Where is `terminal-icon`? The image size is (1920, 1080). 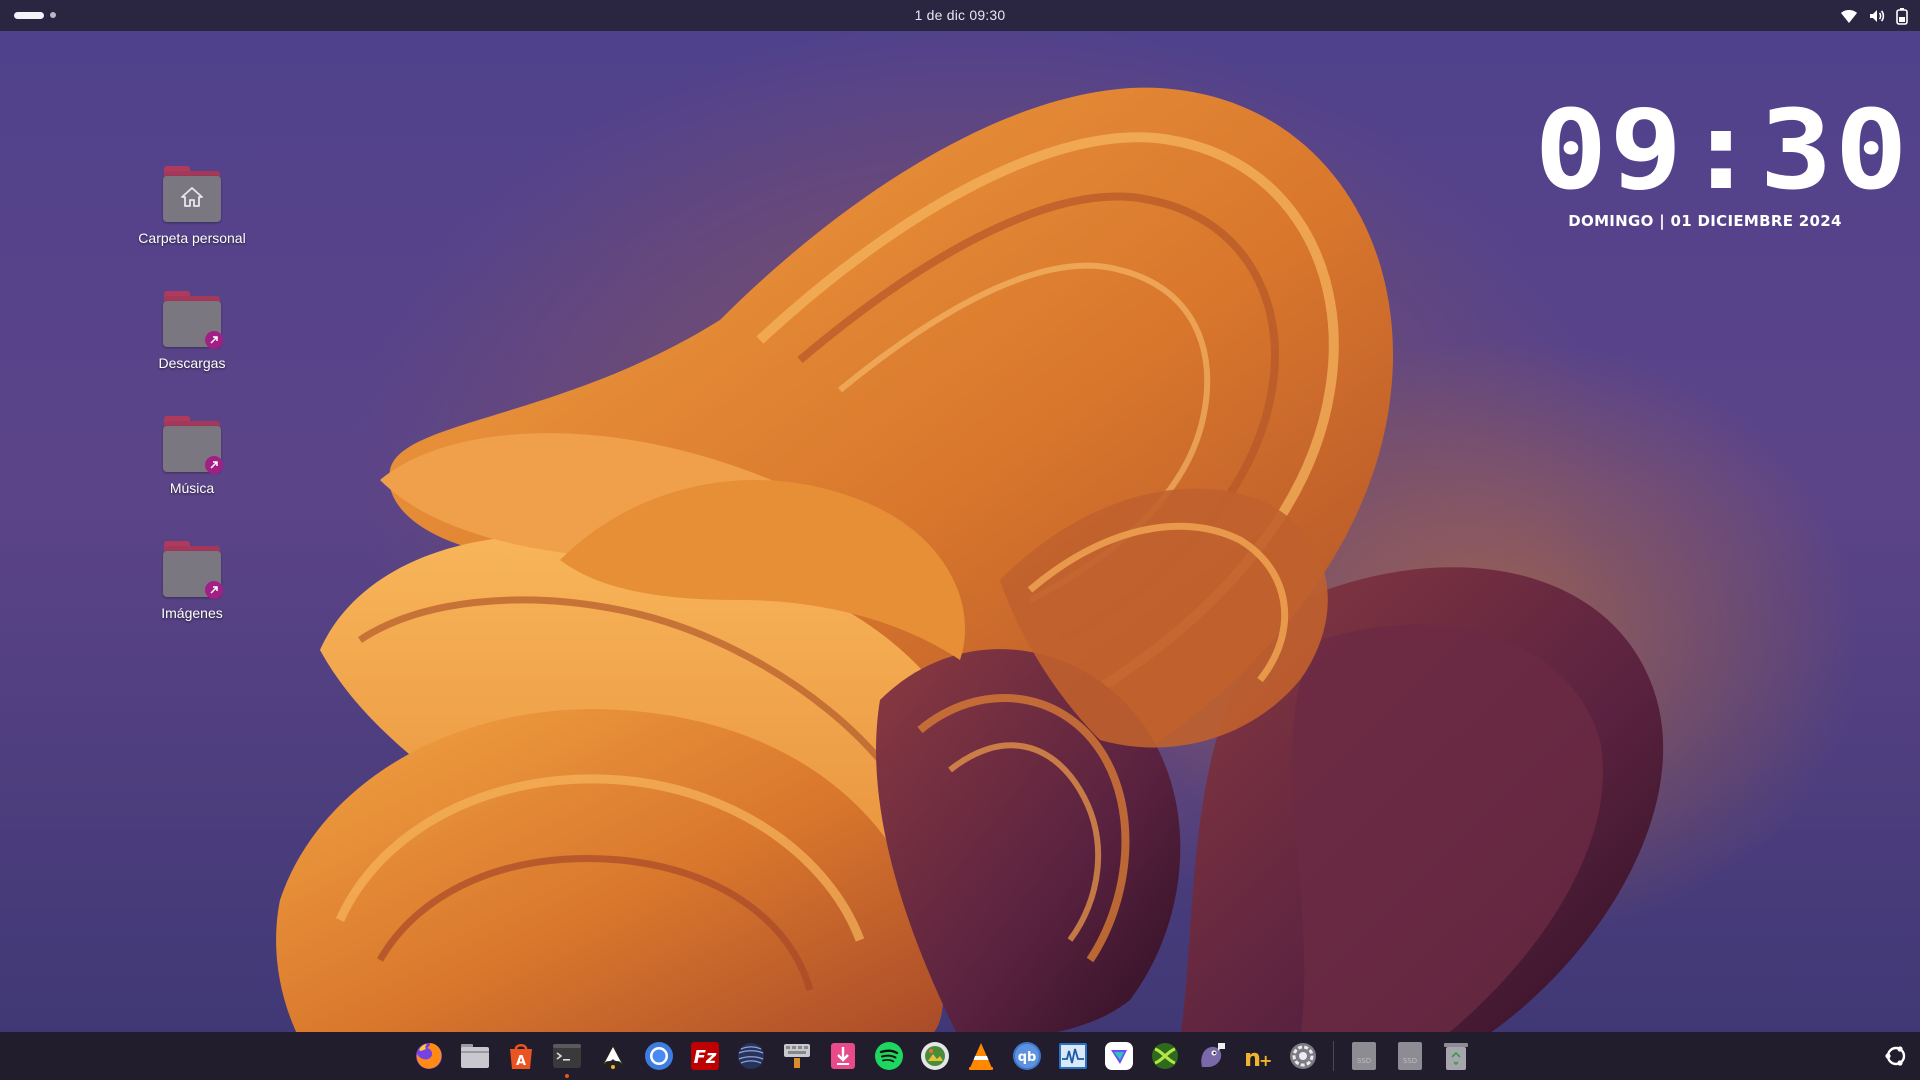 terminal-icon is located at coordinates (567, 1059).